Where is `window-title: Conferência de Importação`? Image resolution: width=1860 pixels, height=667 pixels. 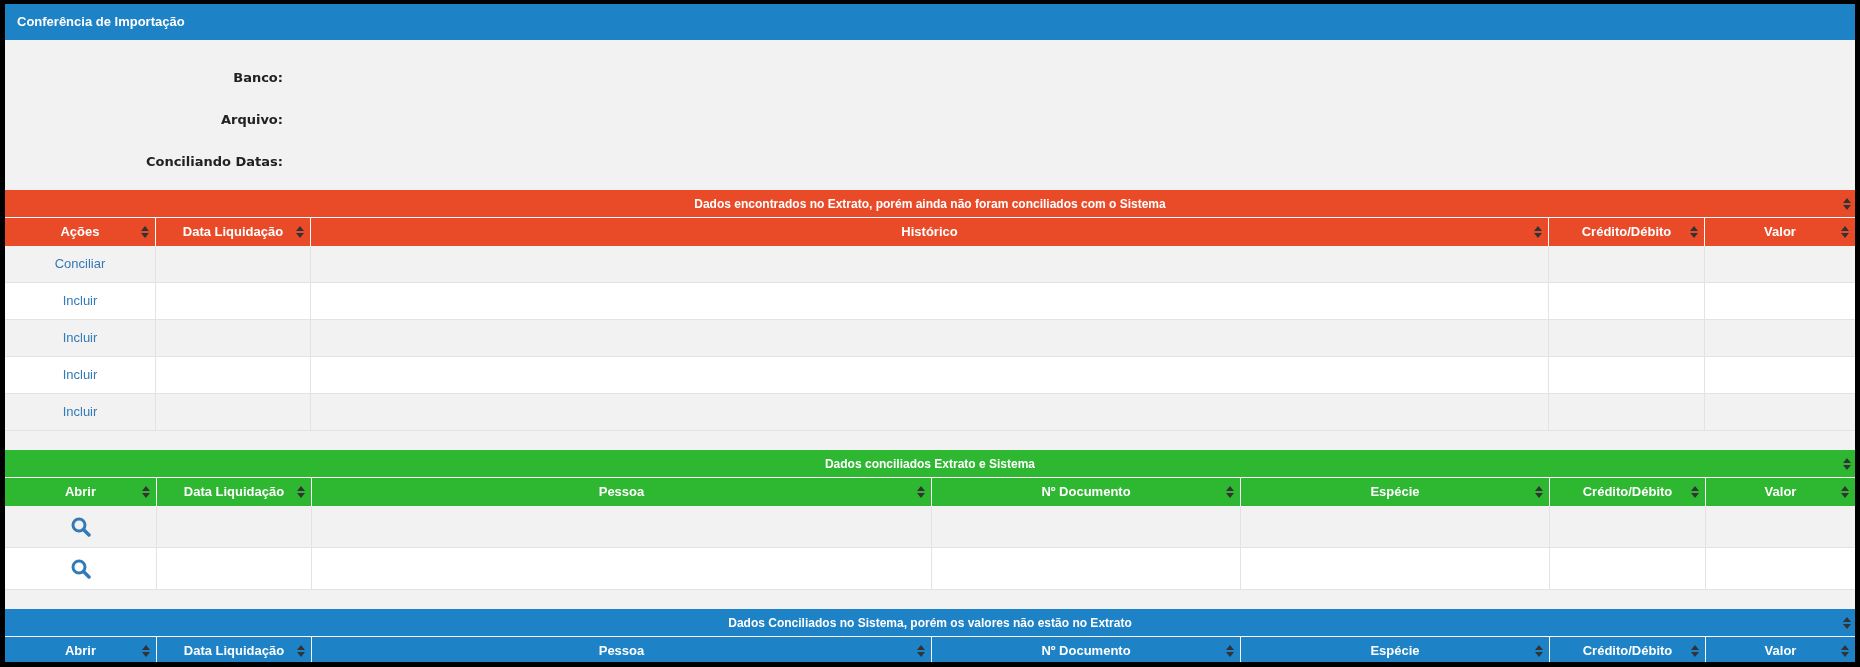 window-title: Conferência de Importação is located at coordinates (101, 22).